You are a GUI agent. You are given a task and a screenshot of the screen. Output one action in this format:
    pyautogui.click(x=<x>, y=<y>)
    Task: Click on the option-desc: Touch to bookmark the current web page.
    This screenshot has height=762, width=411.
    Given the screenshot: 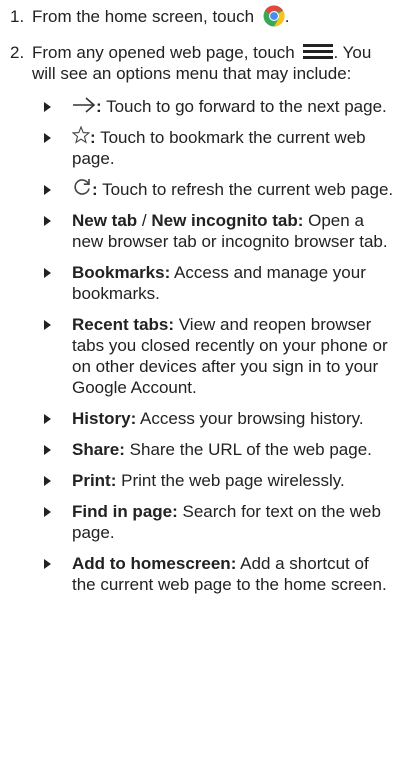 What is the action you would take?
    pyautogui.click(x=219, y=147)
    